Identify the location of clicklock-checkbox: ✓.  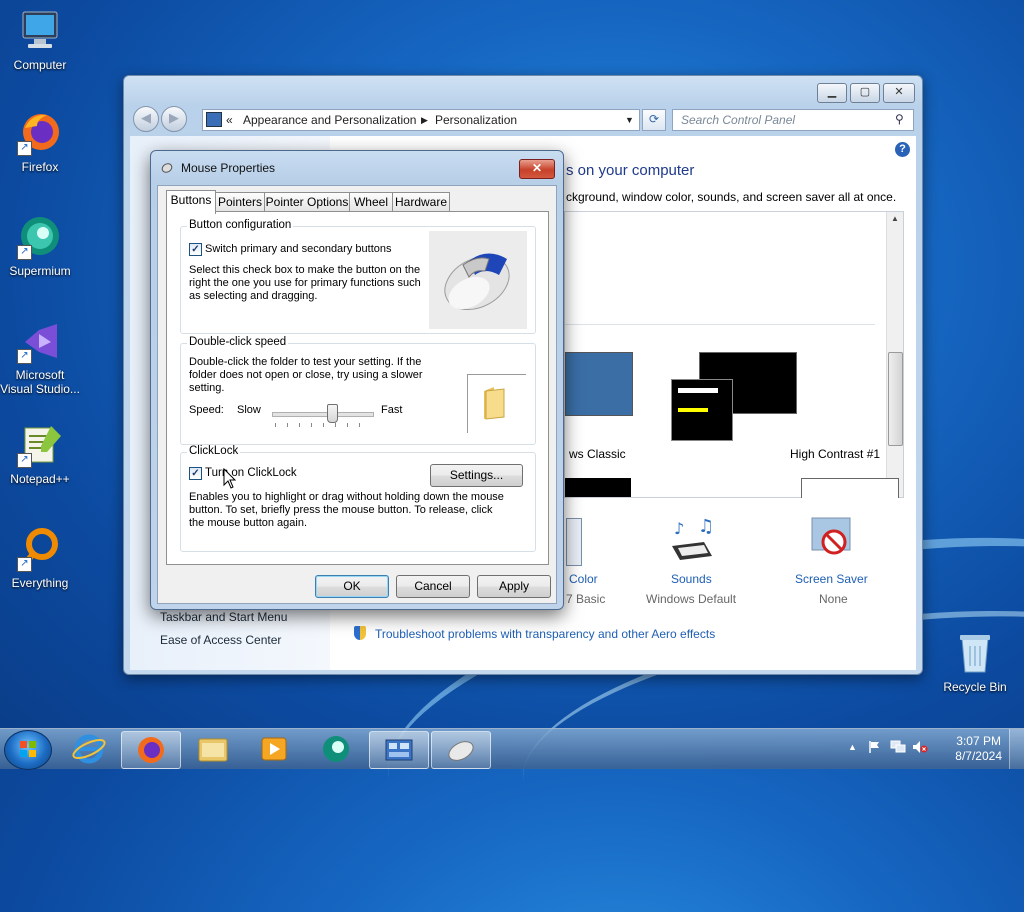
(195, 473).